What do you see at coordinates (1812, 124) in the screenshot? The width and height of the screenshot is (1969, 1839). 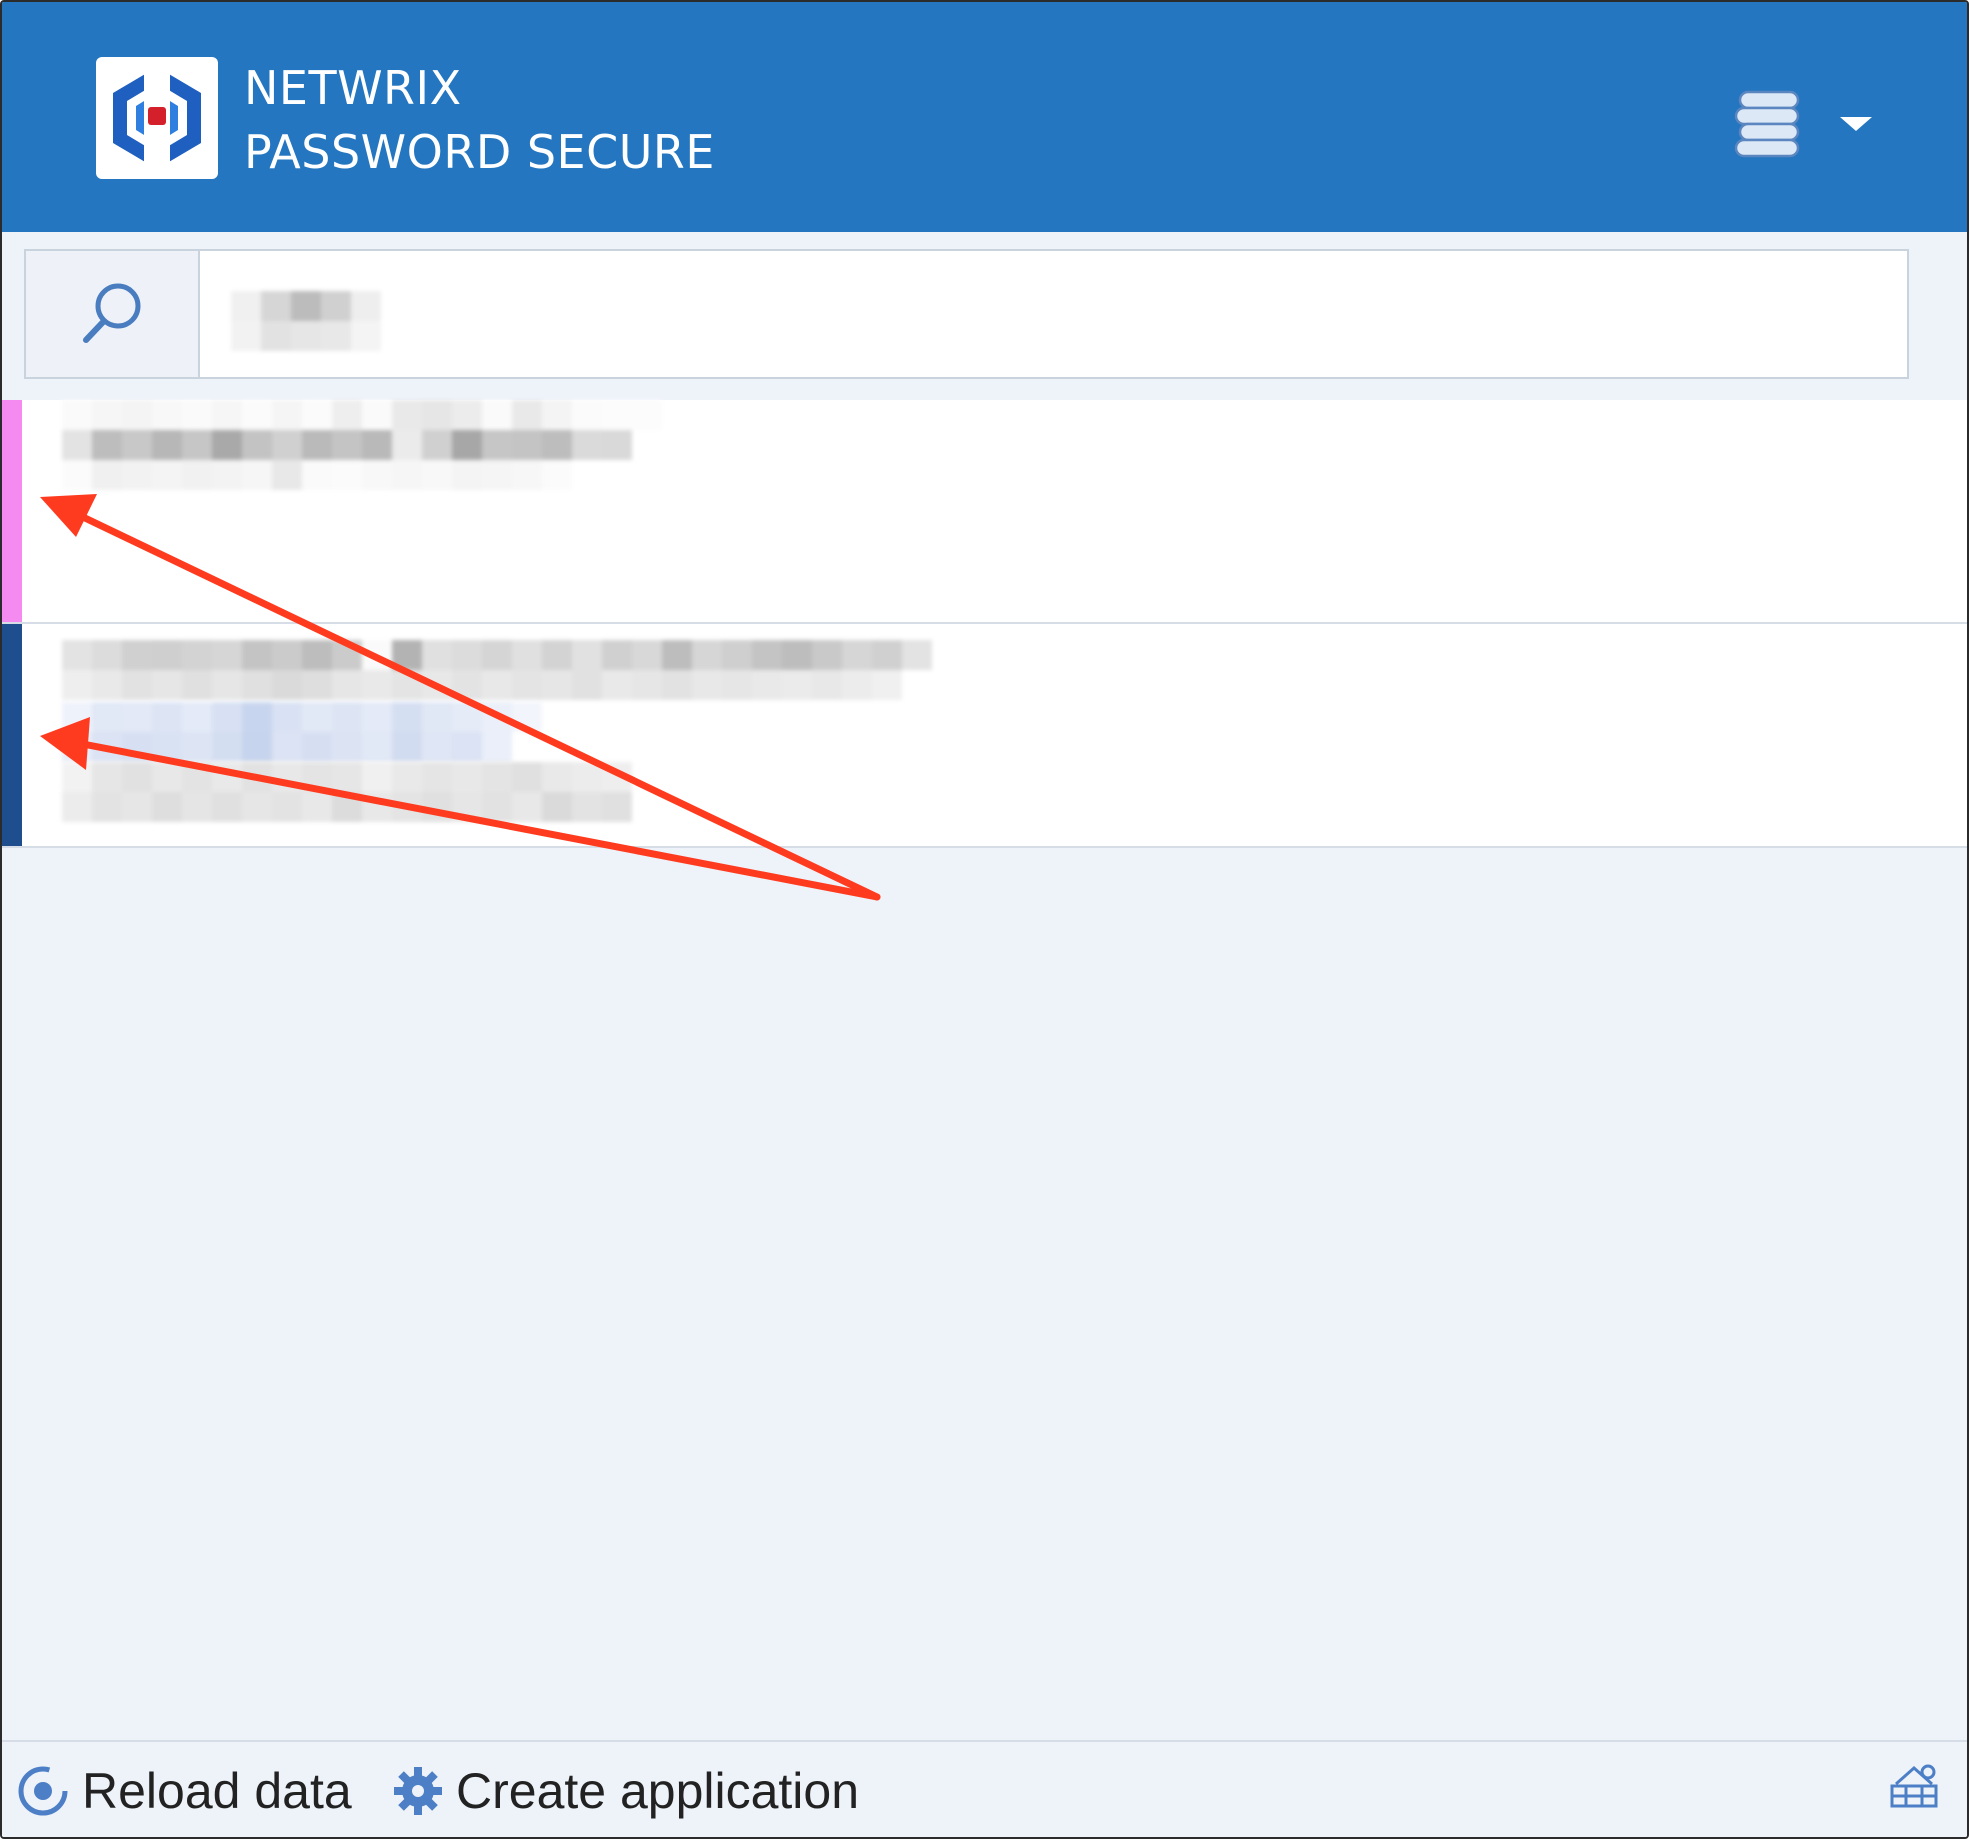 I see `database-menu-button` at bounding box center [1812, 124].